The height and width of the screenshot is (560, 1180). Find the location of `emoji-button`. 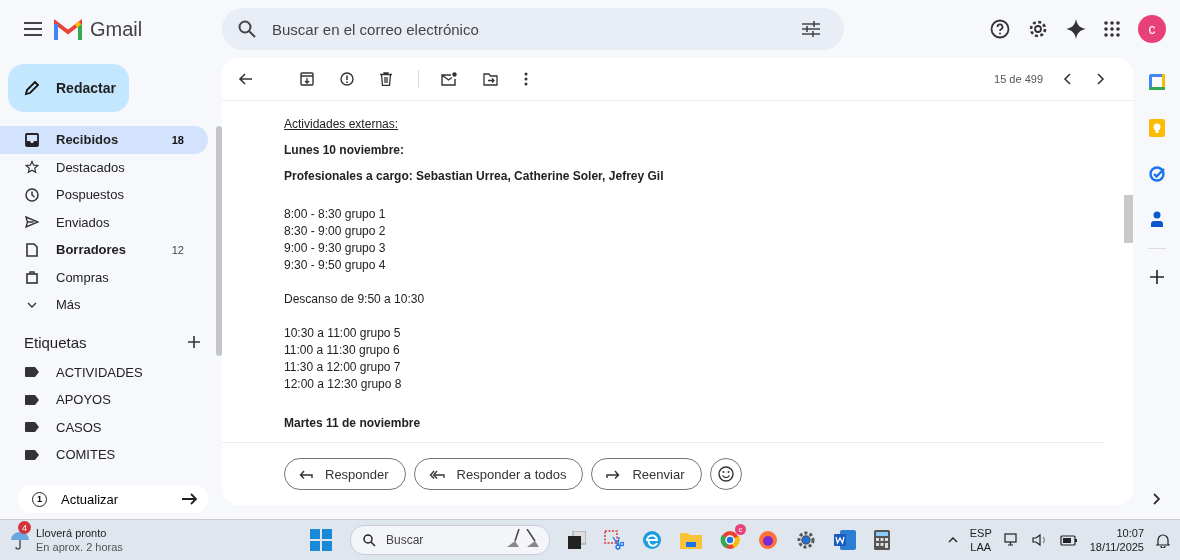

emoji-button is located at coordinates (725, 474).